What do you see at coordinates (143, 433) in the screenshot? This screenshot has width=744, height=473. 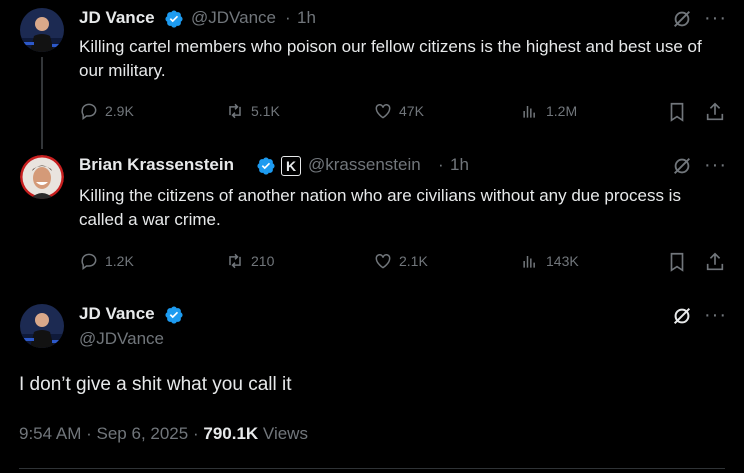 I see `post-date: Sep 6, 2025` at bounding box center [143, 433].